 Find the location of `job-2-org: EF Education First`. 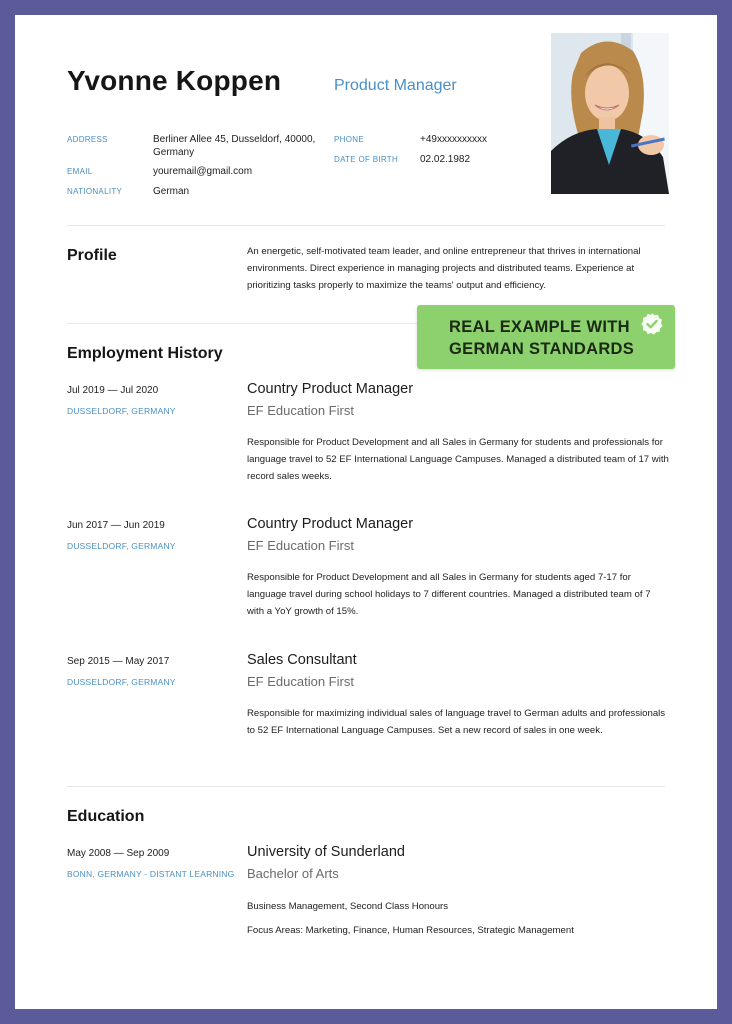

job-2-org: EF Education First is located at coordinates (300, 545).